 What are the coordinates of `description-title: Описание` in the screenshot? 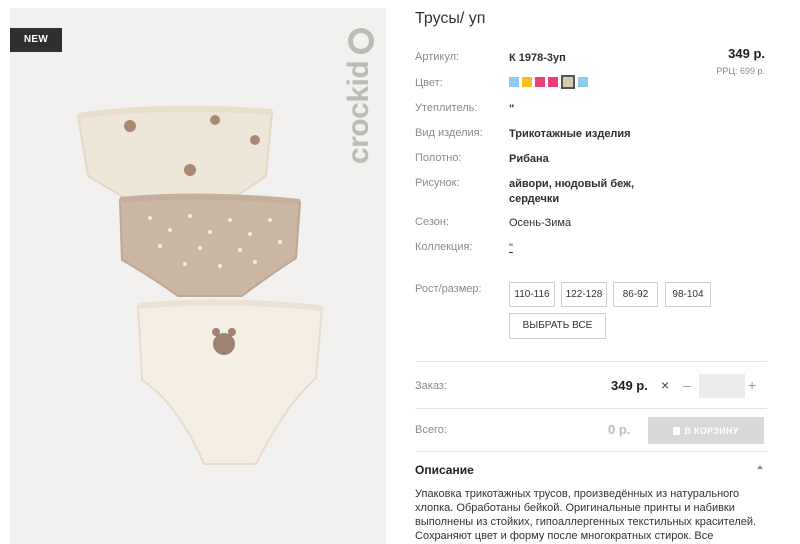 It's located at (444, 470).